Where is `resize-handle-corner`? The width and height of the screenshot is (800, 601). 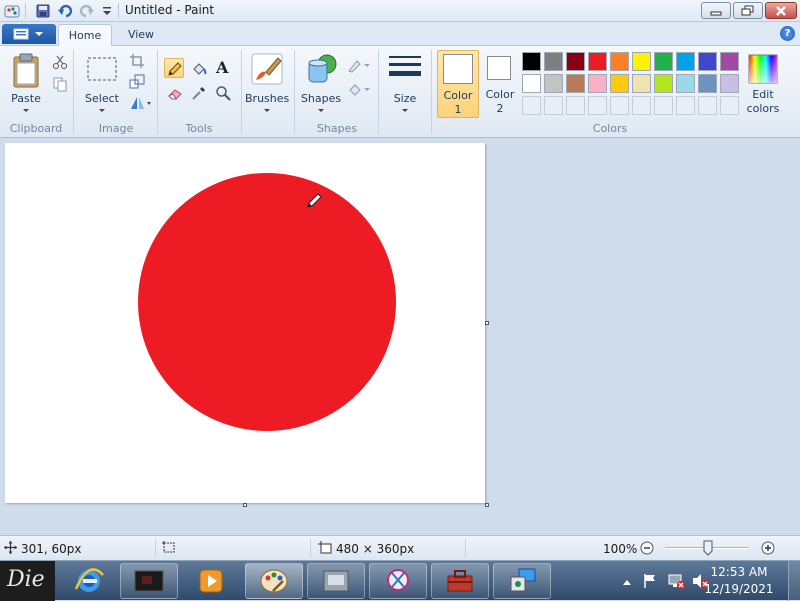 resize-handle-corner is located at coordinates (487, 505).